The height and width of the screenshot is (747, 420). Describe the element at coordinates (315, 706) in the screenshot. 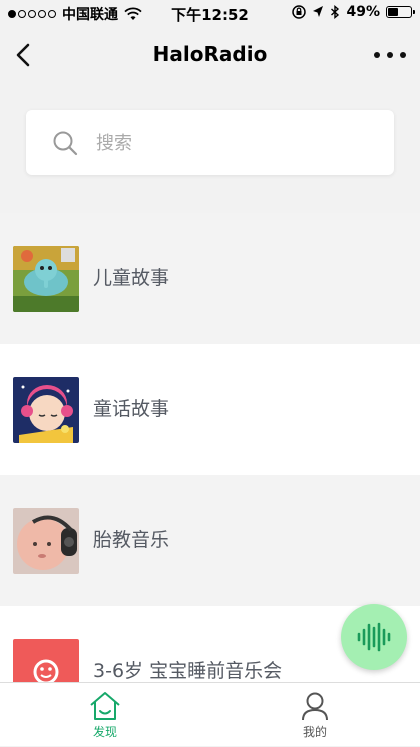

I see `person-icon` at that location.